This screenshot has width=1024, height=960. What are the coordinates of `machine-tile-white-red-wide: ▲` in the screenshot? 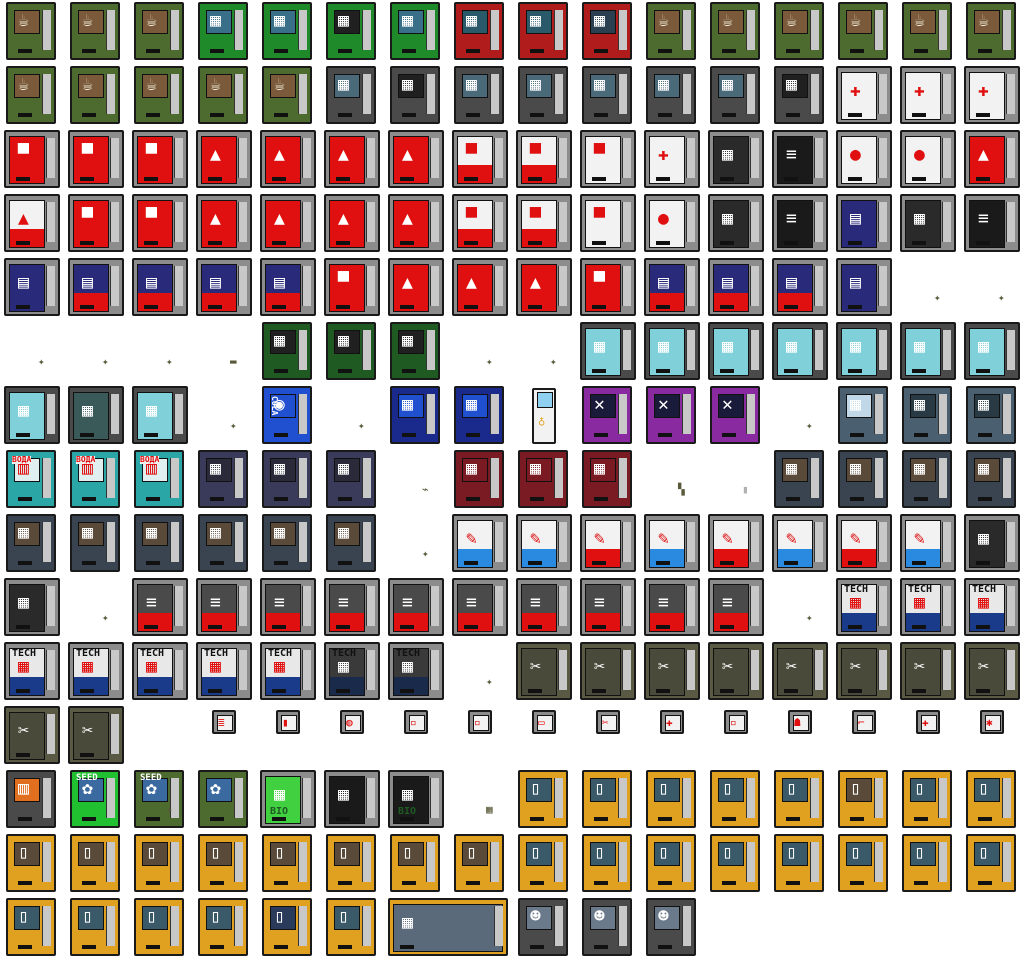 It's located at (32, 224).